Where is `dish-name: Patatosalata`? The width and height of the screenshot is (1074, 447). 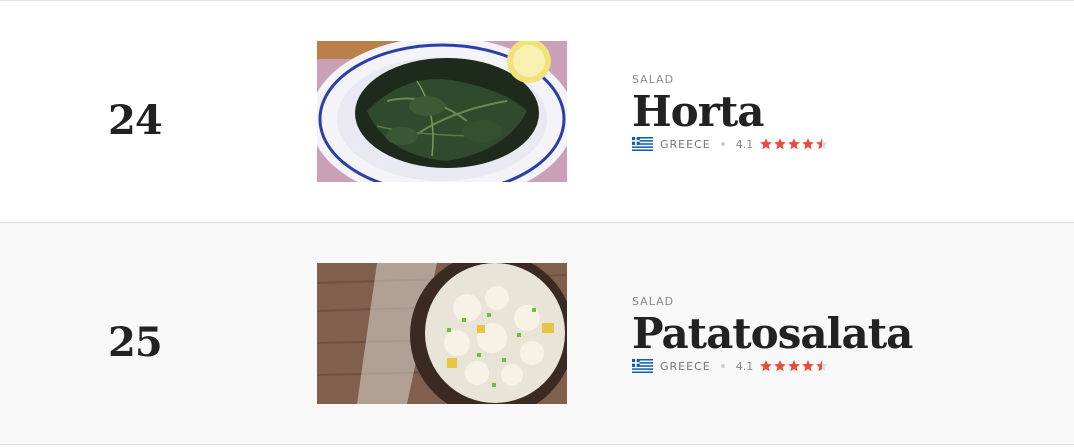 dish-name: Patatosalata is located at coordinates (772, 334).